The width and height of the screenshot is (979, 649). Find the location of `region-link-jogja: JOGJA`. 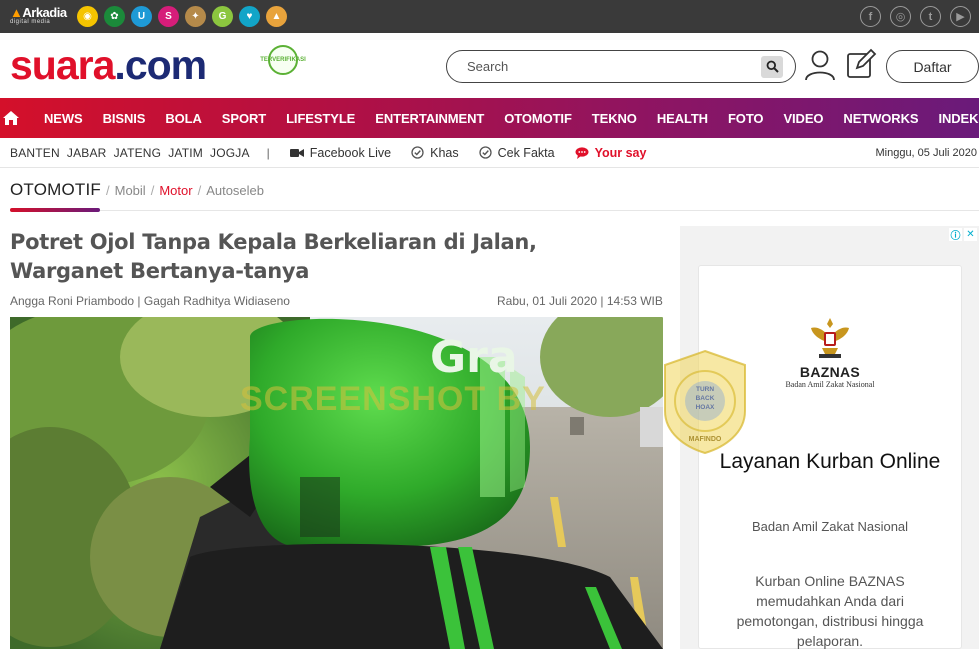

region-link-jogja: JOGJA is located at coordinates (230, 153).